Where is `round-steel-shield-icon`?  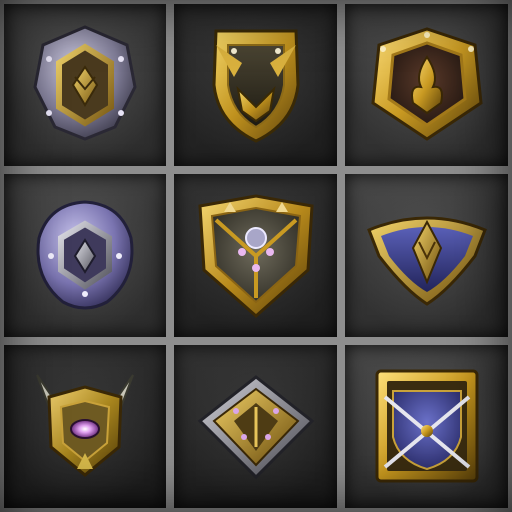
round-steel-shield-icon is located at coordinates (85, 83).